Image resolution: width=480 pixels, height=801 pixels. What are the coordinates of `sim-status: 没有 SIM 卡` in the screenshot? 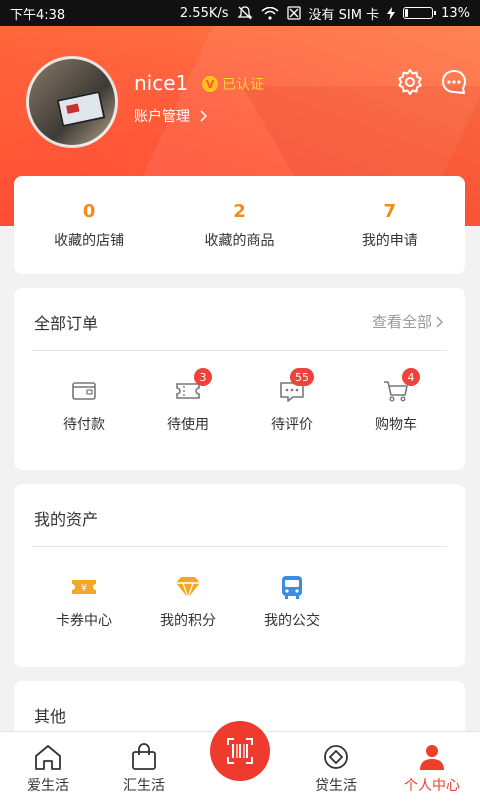 It's located at (344, 15).